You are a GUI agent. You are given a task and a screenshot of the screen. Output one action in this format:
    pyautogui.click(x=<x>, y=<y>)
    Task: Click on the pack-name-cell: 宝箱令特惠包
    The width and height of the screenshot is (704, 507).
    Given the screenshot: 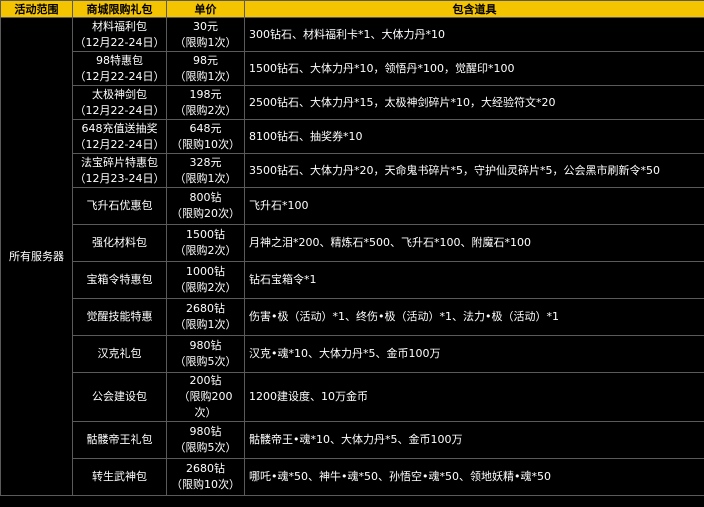 What is the action you would take?
    pyautogui.click(x=119, y=280)
    